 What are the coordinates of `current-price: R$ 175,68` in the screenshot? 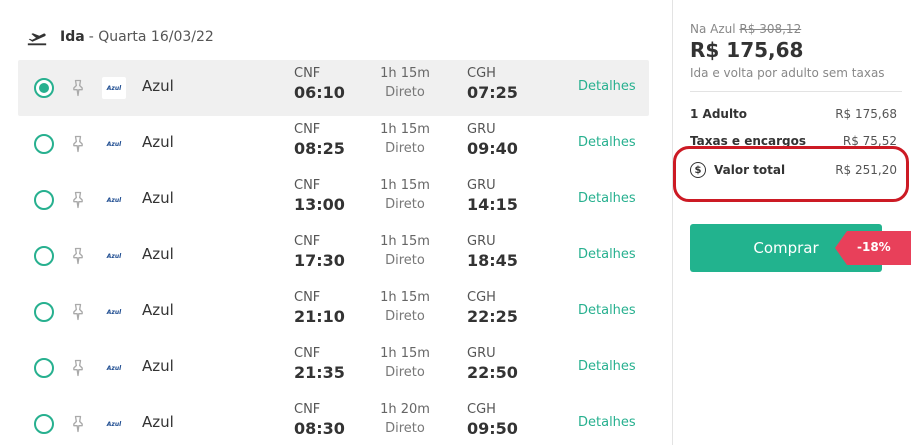 It's located at (747, 50).